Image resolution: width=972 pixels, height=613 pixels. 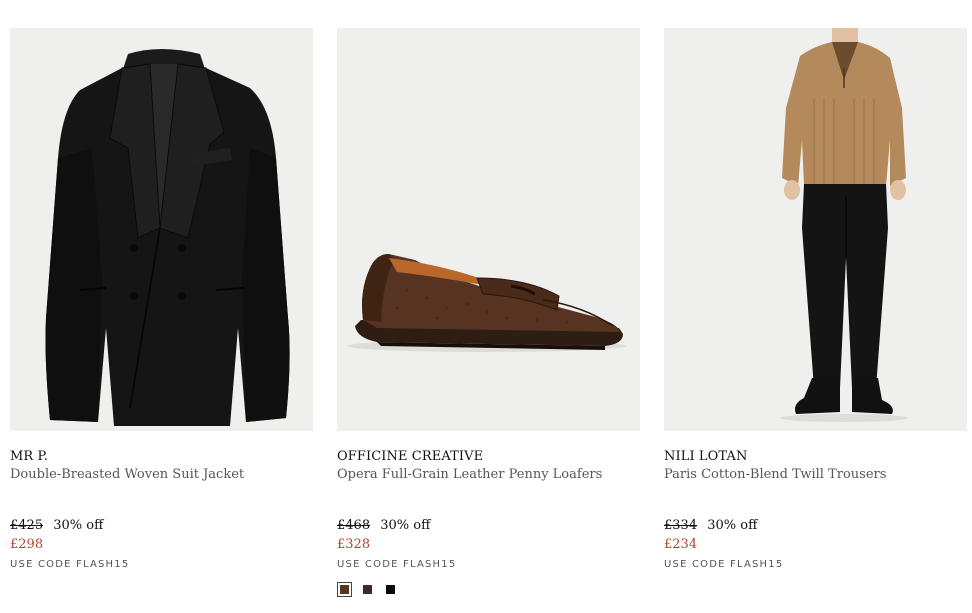 What do you see at coordinates (681, 544) in the screenshot?
I see `sale-price: £234` at bounding box center [681, 544].